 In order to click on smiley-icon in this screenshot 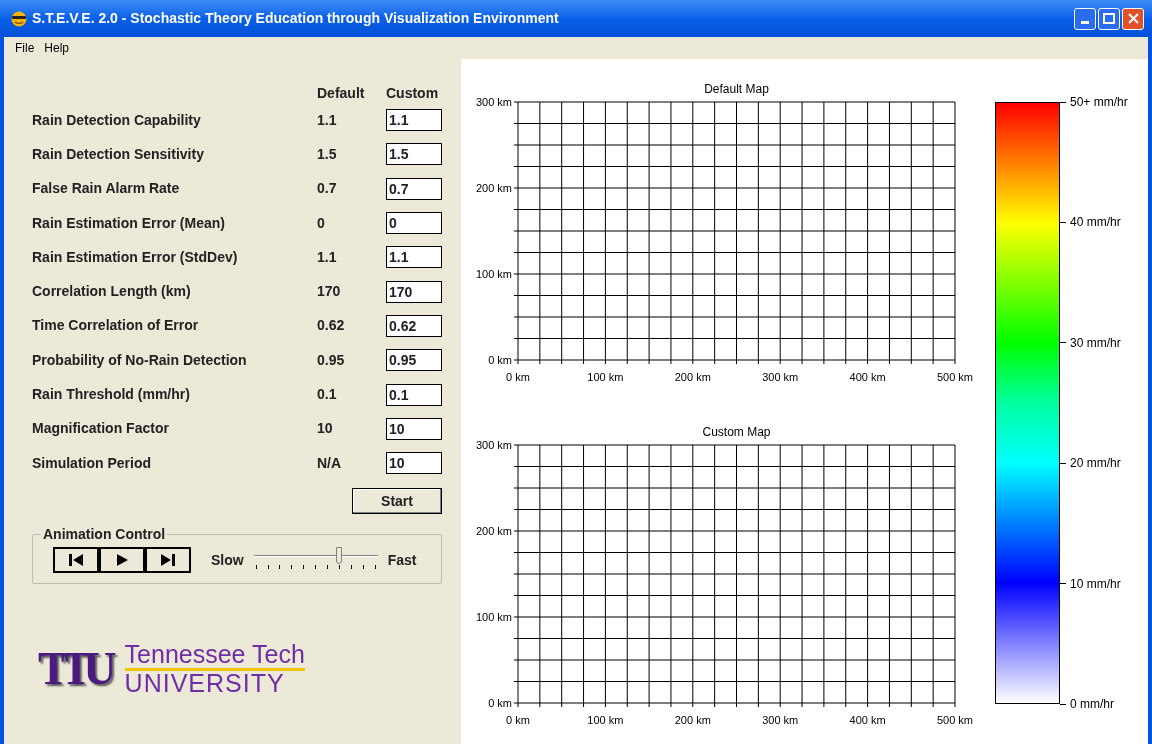, I will do `click(19, 18)`.